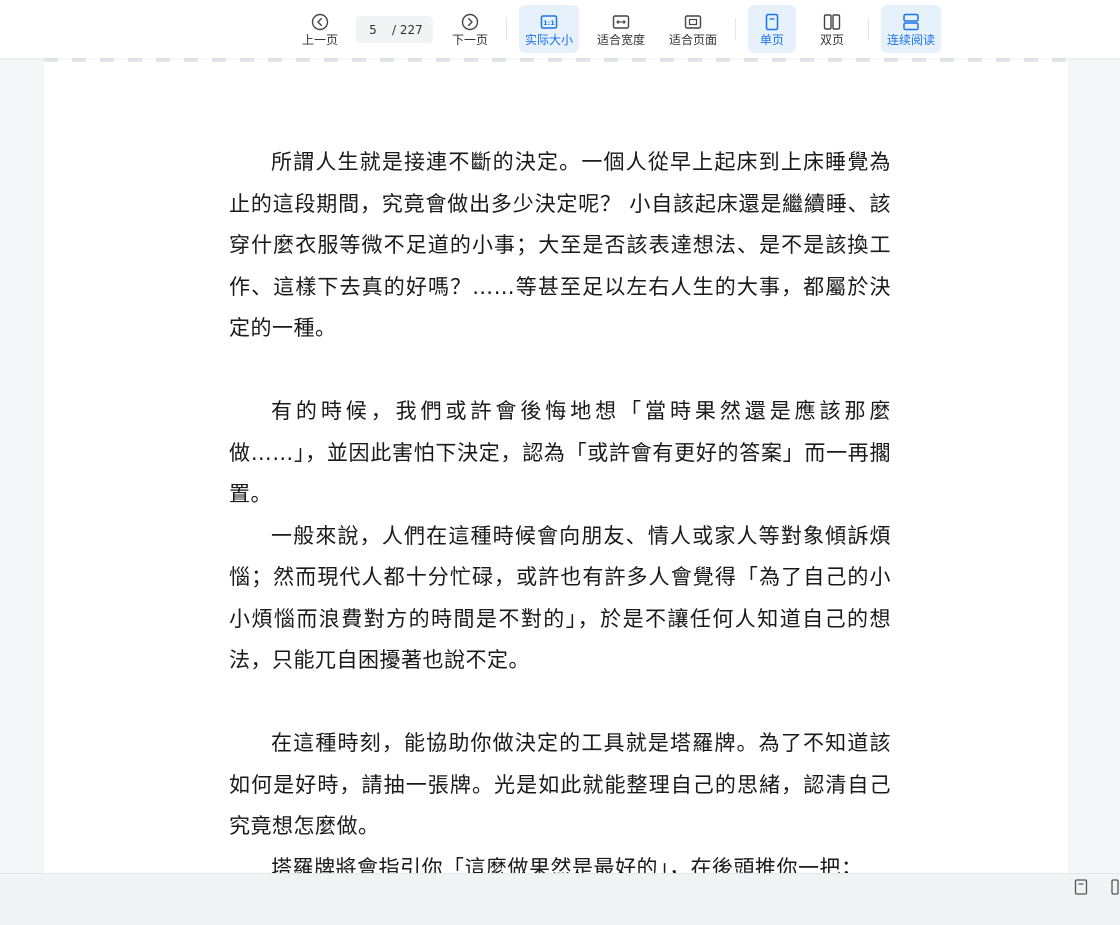 The image size is (1120, 925). Describe the element at coordinates (319, 40) in the screenshot. I see `prev-page-label: 上一页` at that location.